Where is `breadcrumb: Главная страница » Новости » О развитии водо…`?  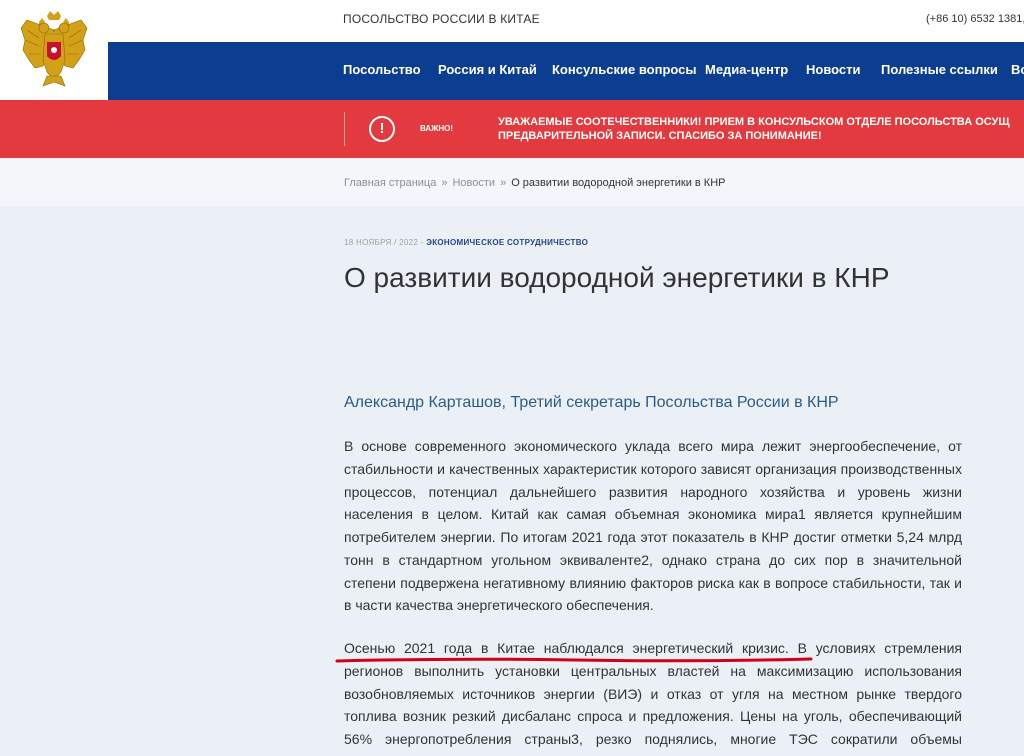
breadcrumb: Главная страница » Новости » О развитии водо… is located at coordinates (535, 183).